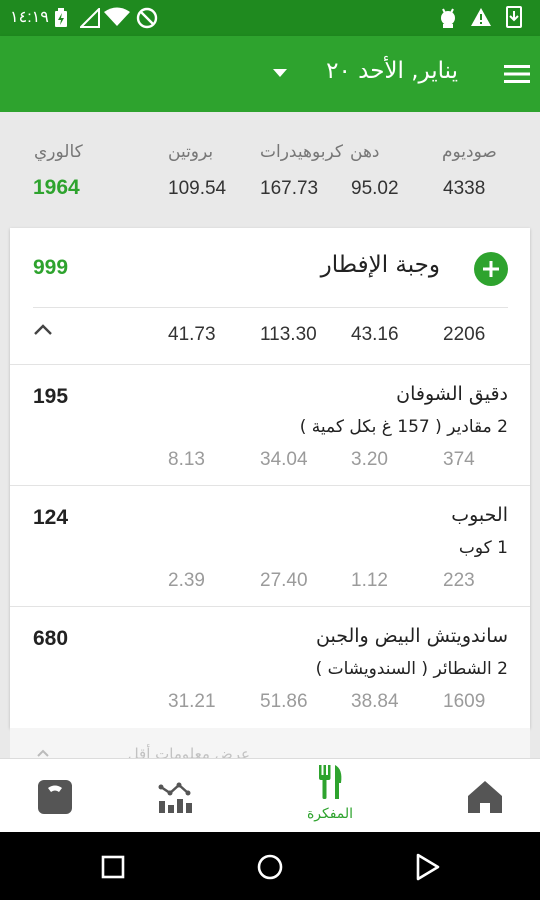 This screenshot has height=900, width=540. I want to click on fork-knife-icon, so click(330, 782).